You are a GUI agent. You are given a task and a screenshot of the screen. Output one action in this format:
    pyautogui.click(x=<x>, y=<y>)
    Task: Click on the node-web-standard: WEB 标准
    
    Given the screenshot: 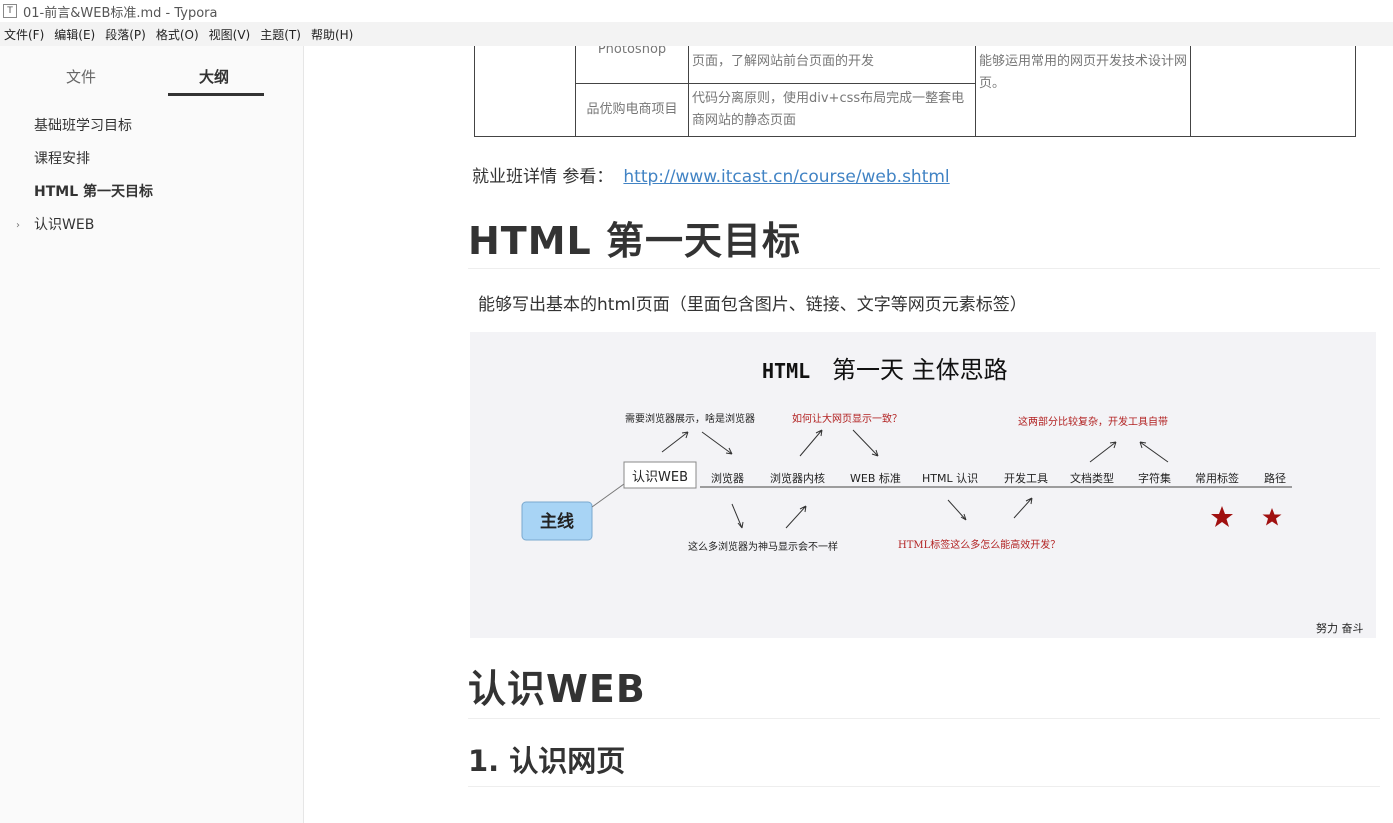 What is the action you would take?
    pyautogui.click(x=875, y=478)
    